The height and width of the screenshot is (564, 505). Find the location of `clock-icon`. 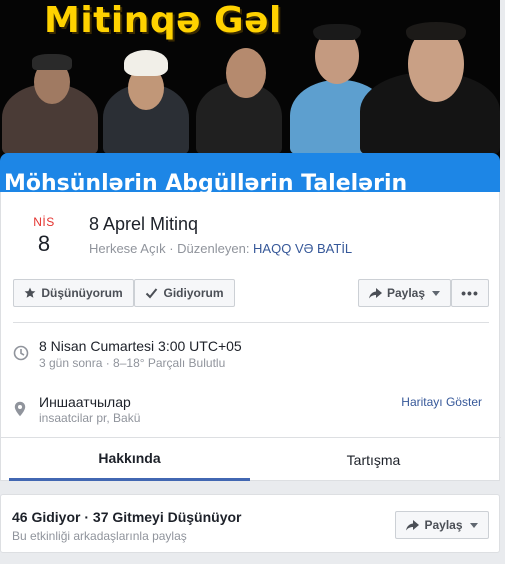

clock-icon is located at coordinates (21, 353).